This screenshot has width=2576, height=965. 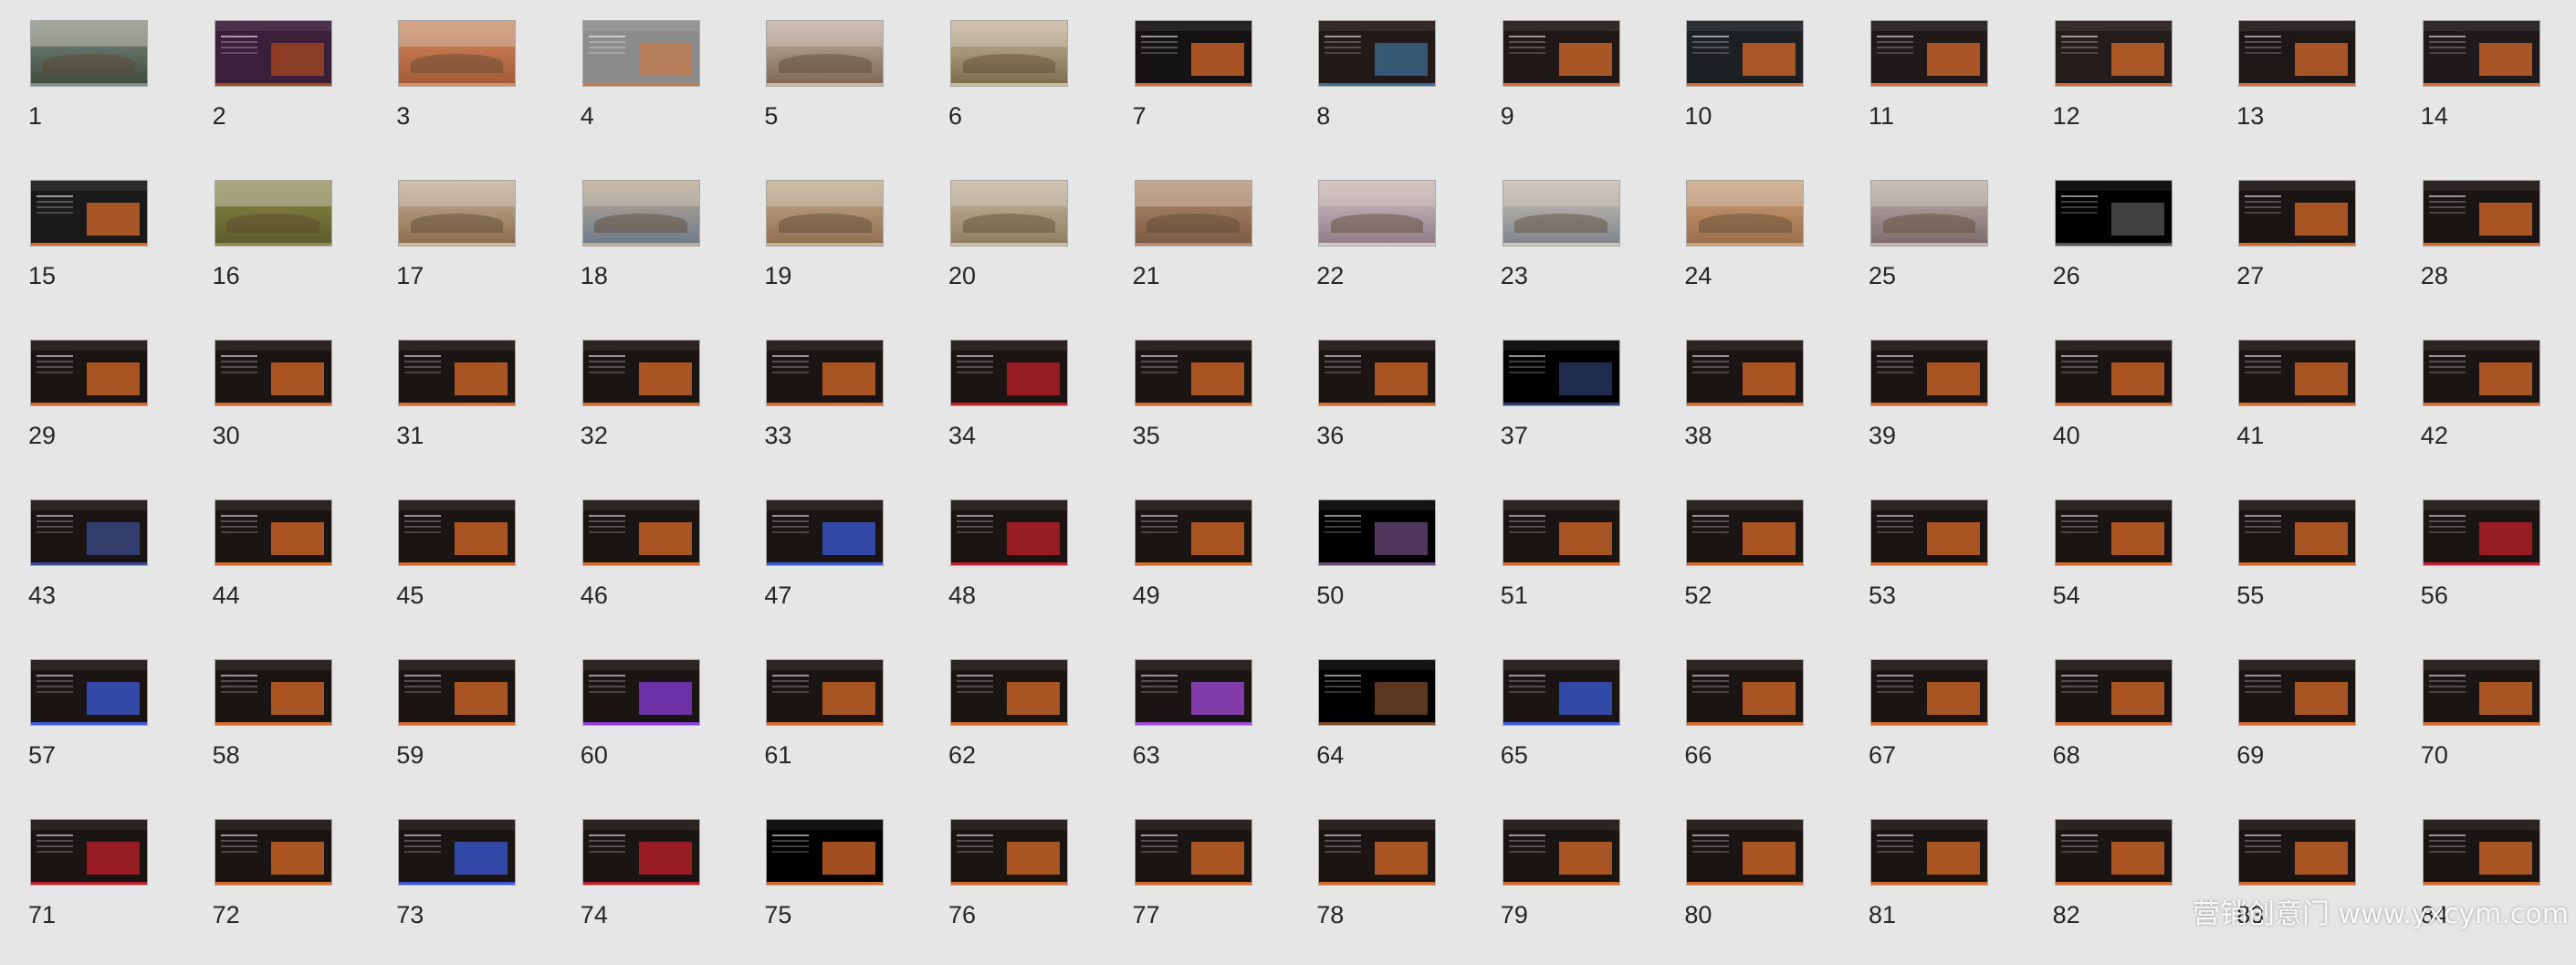 I want to click on slide-thumbnail-item: 35, so click(x=1215, y=413).